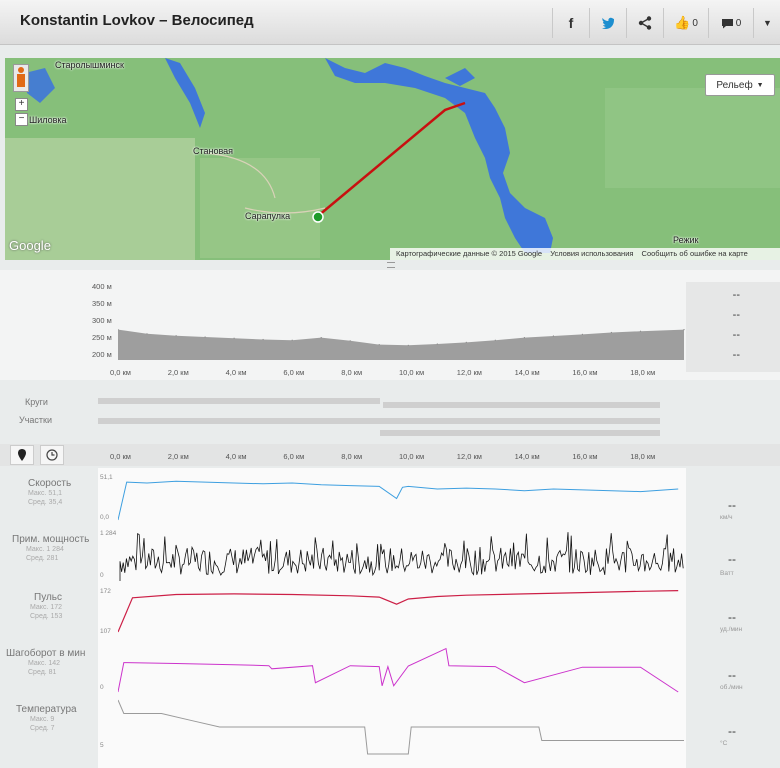  What do you see at coordinates (607, 23) in the screenshot?
I see `twitter-share-button` at bounding box center [607, 23].